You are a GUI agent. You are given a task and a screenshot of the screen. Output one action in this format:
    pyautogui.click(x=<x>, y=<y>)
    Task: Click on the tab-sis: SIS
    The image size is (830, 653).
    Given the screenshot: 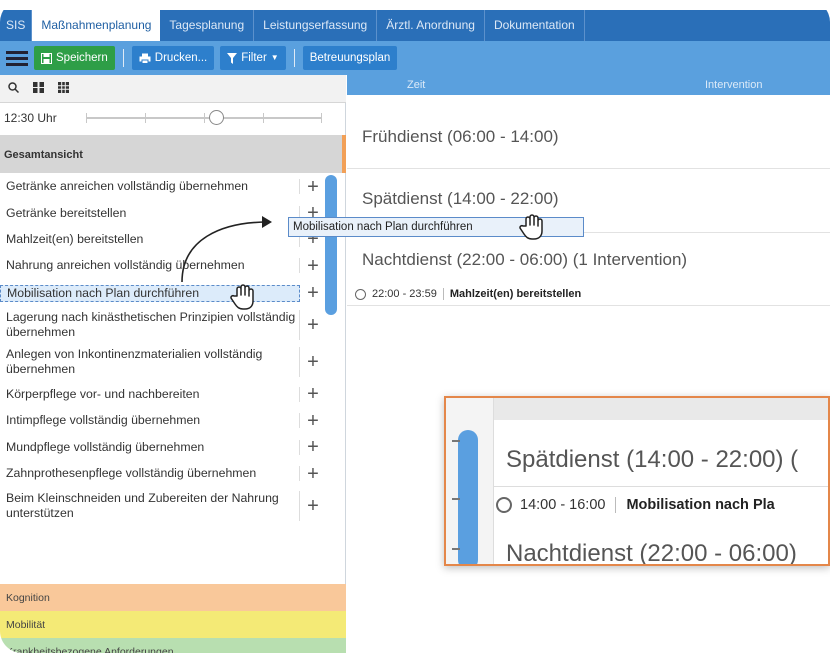 What is the action you would take?
    pyautogui.click(x=16, y=25)
    